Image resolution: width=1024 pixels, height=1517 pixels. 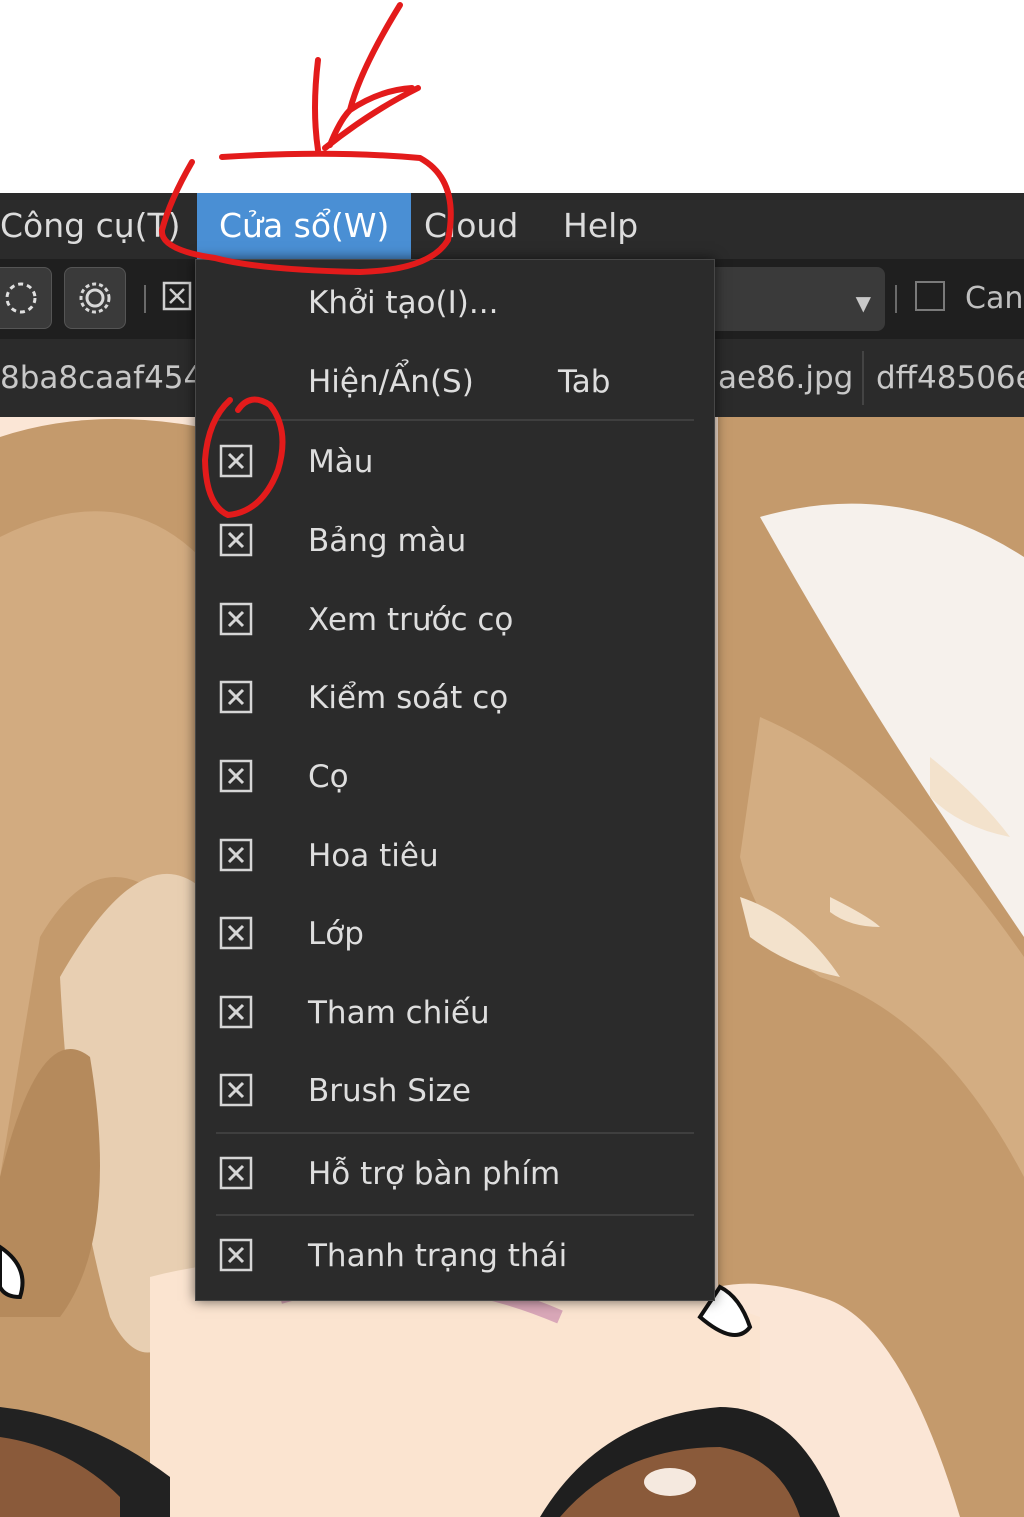 I want to click on menu-item-brush-size: Brush Size, so click(x=455, y=1091).